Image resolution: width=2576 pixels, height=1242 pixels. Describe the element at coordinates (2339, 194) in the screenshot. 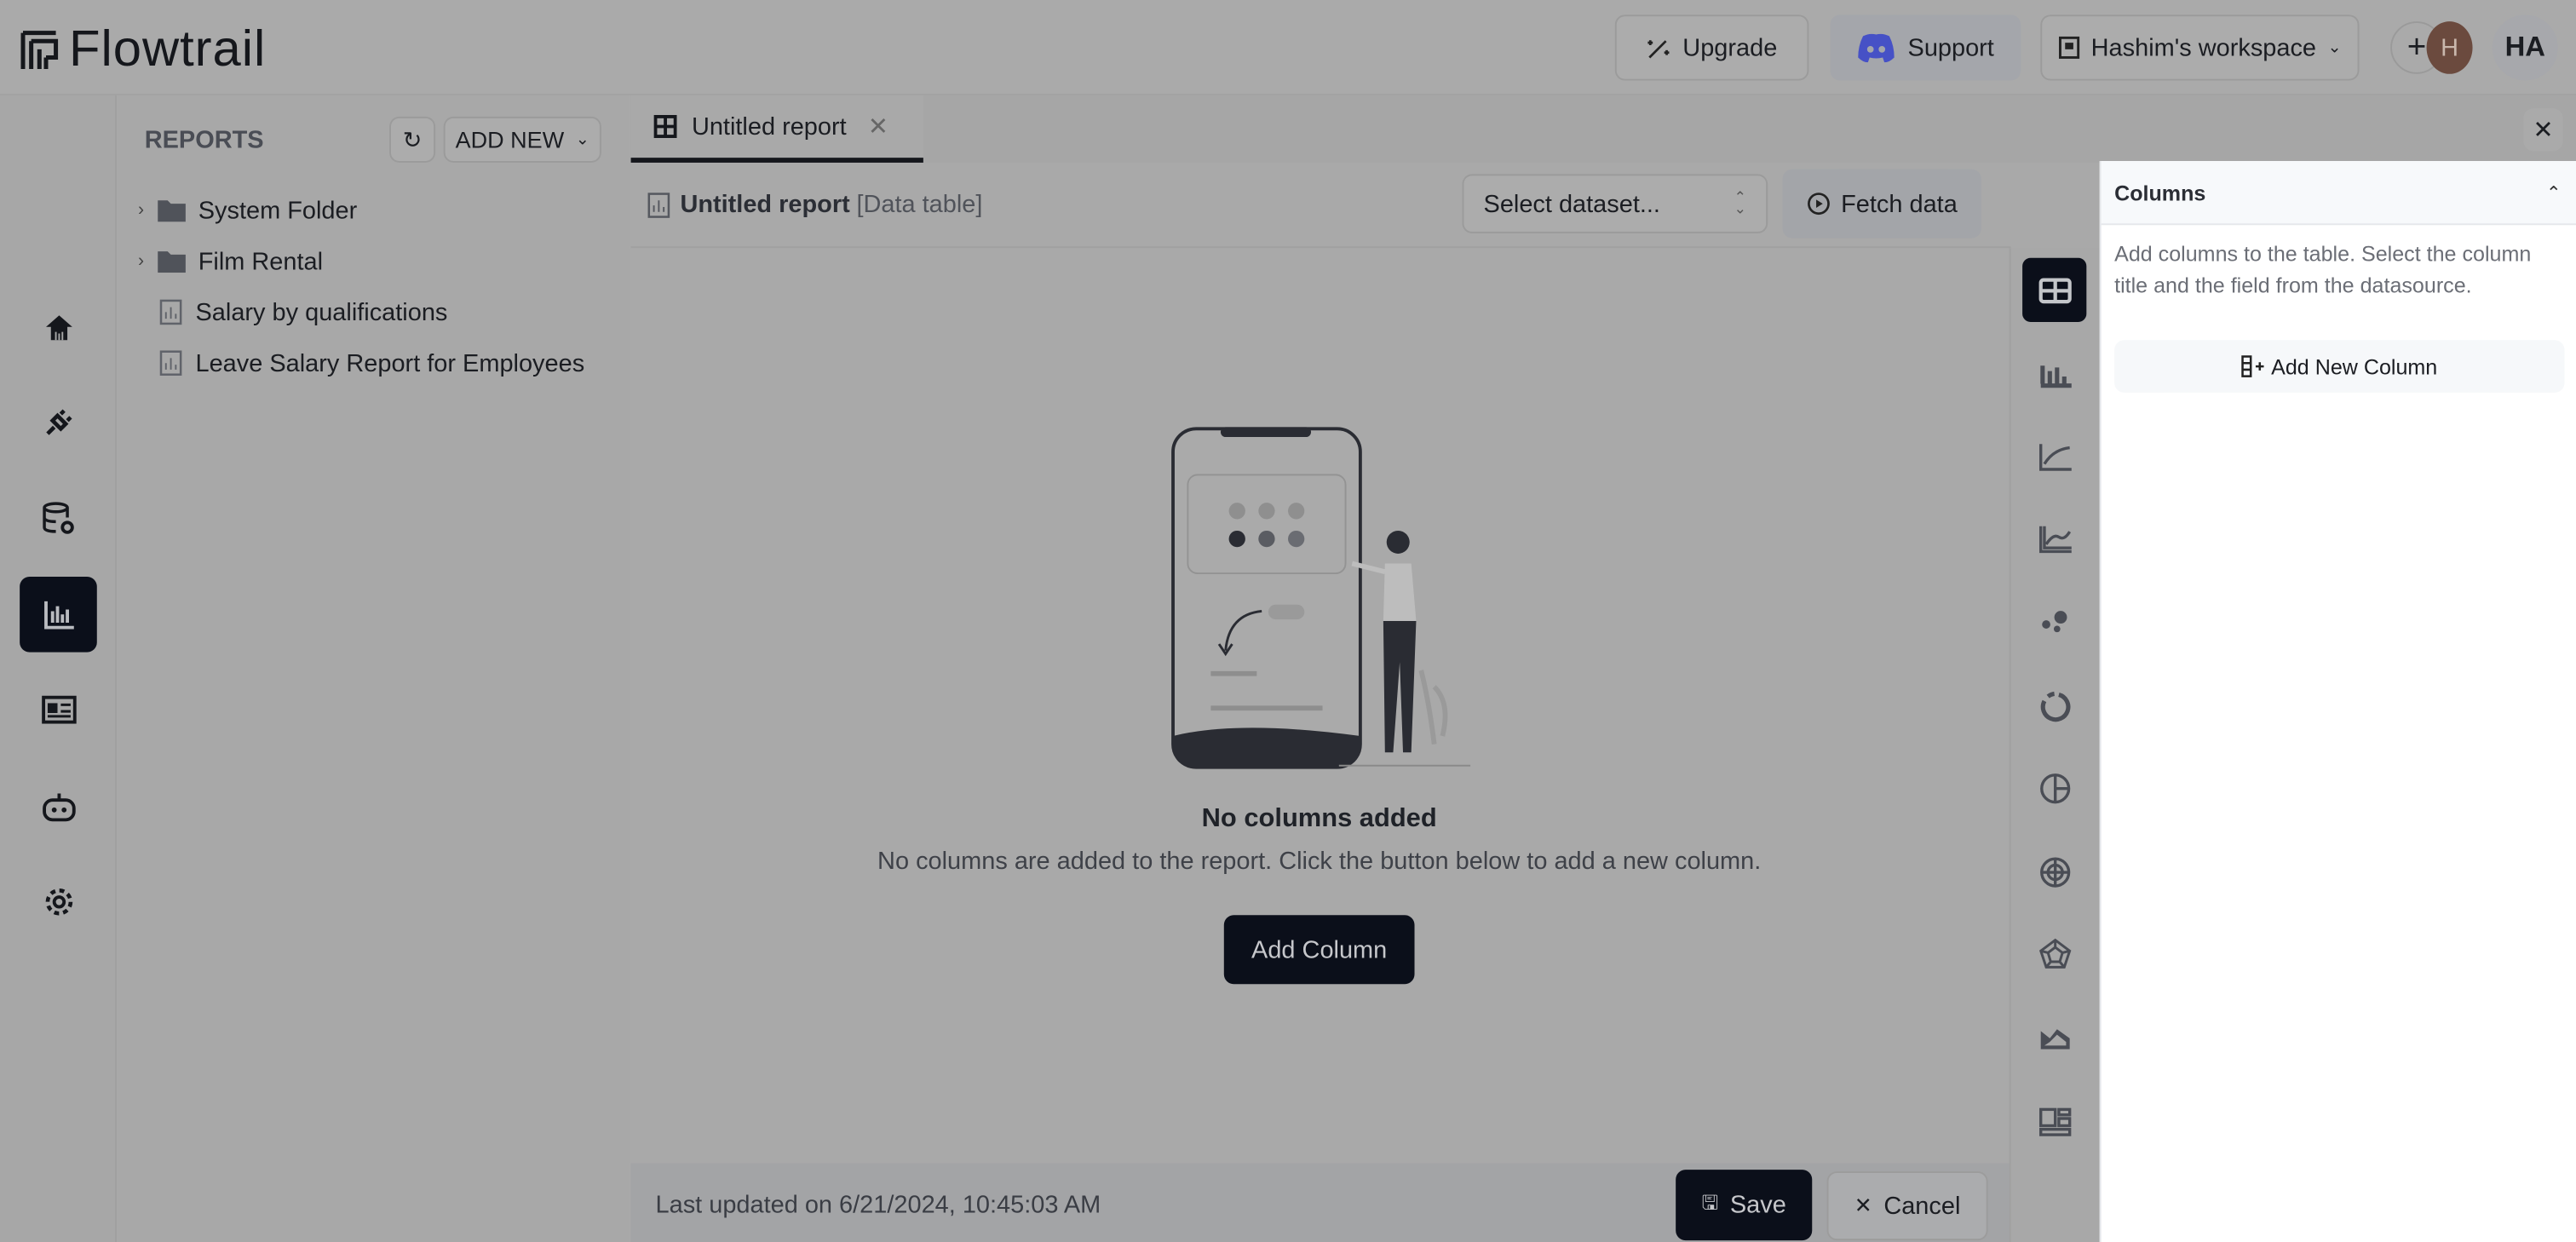

I see `columns-panel-header: Columns ⌃` at that location.